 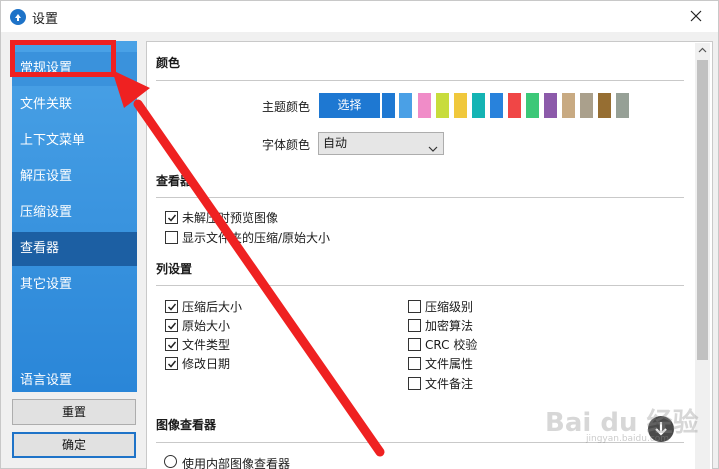 I want to click on sidebar-item-language: 语言设置, so click(x=74, y=381).